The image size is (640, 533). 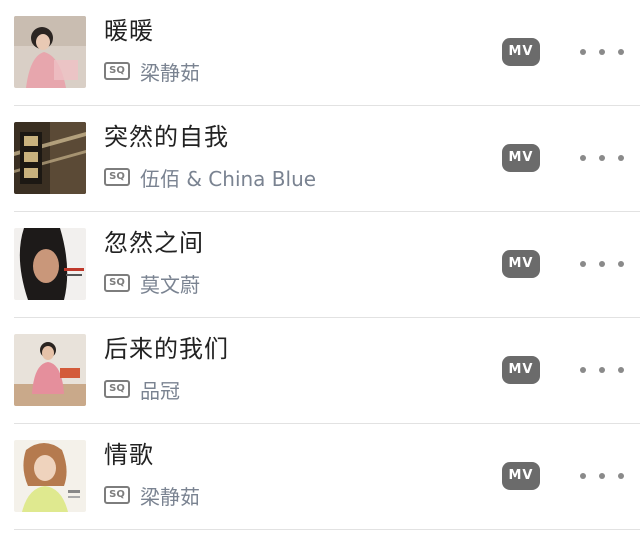 I want to click on artist-name: 伍佰 & China Blue, so click(x=228, y=177).